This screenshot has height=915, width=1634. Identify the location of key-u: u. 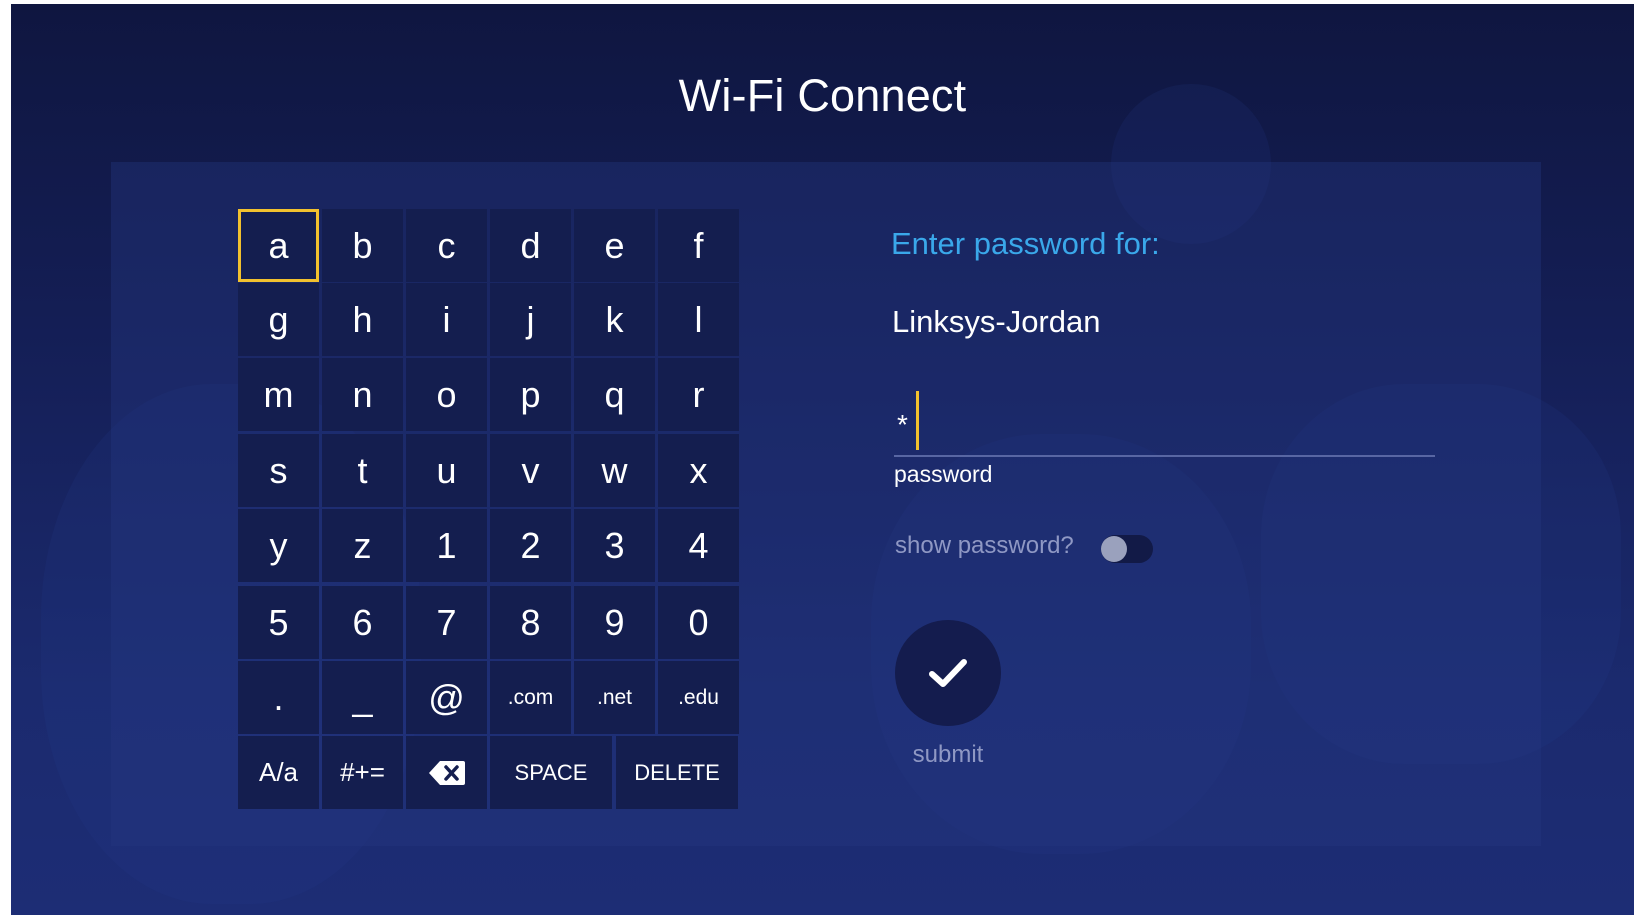
(446, 470).